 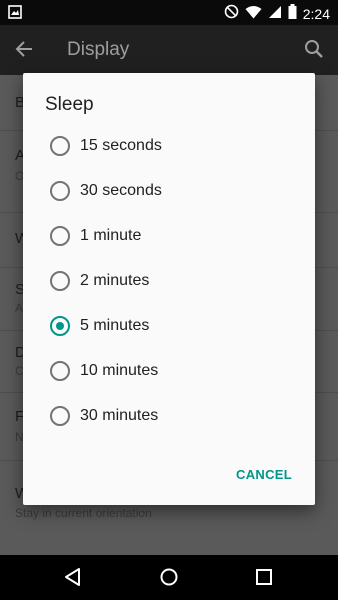 I want to click on option-label: 30 minutes, so click(x=119, y=415).